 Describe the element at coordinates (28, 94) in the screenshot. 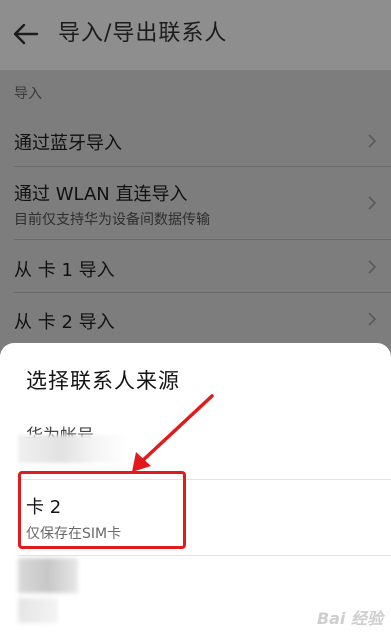

I see `section-label-import: 导入` at that location.